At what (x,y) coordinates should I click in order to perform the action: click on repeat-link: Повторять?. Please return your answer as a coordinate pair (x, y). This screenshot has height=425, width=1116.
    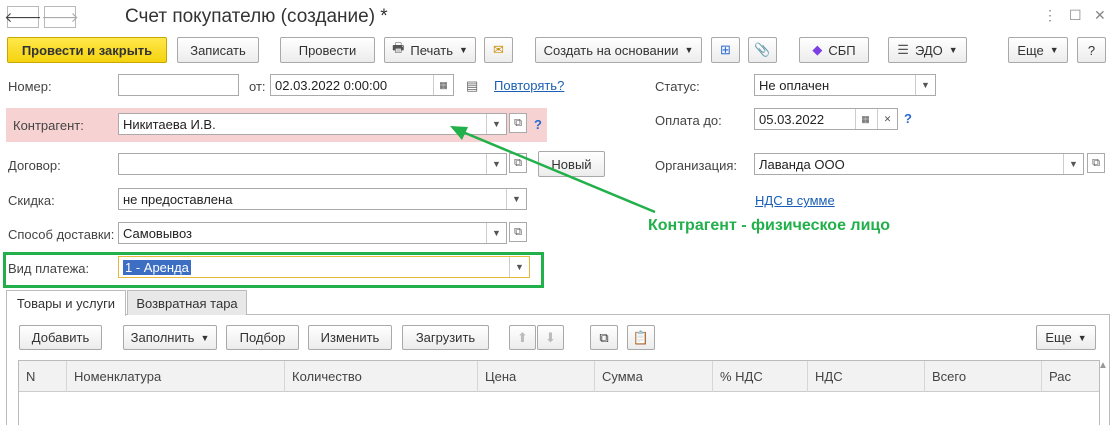
    Looking at the image, I should click on (529, 85).